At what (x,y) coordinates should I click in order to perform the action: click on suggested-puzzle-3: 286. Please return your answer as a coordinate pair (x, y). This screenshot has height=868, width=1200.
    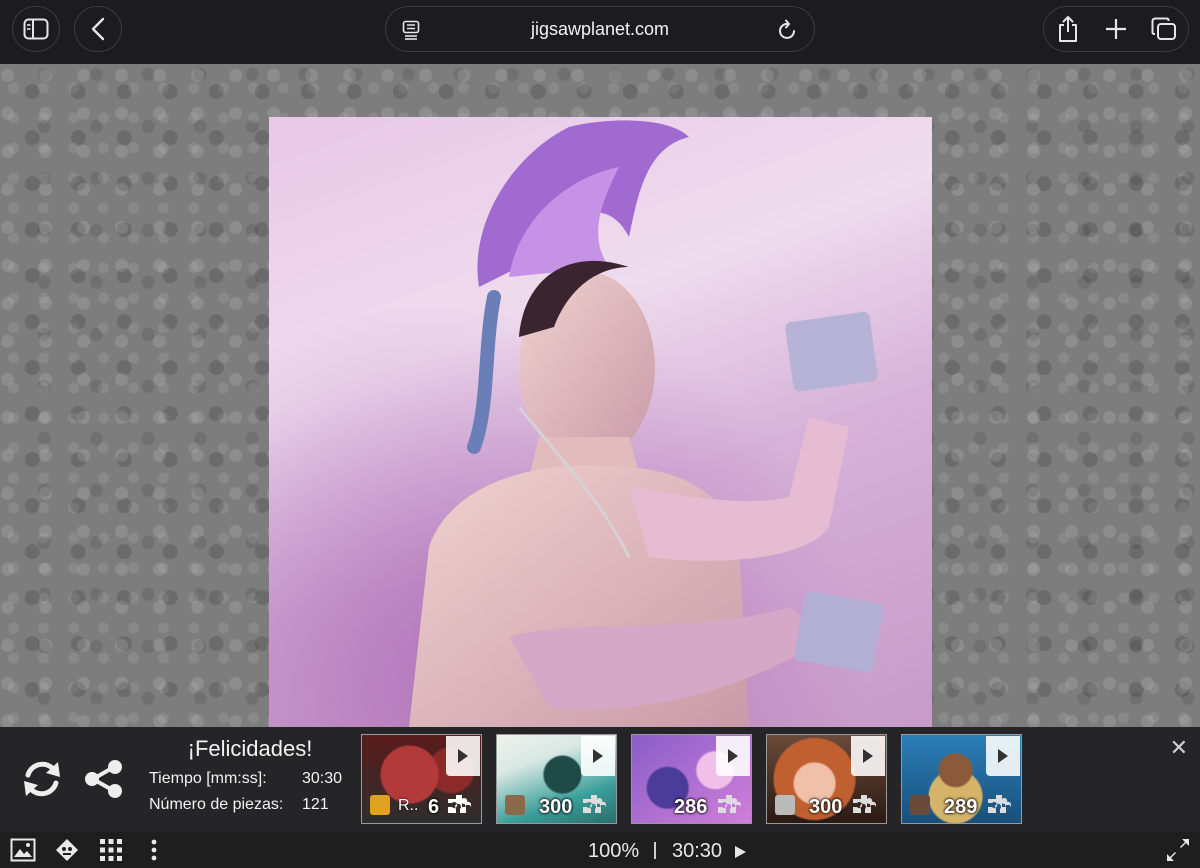
    Looking at the image, I should click on (691, 779).